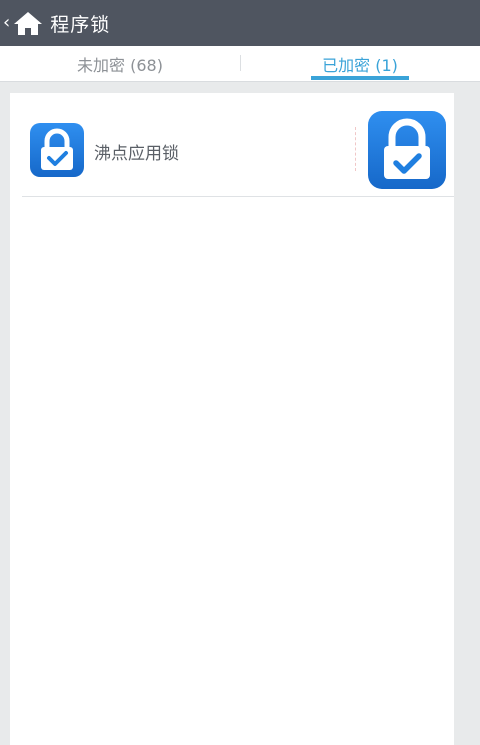 This screenshot has width=480, height=745. What do you see at coordinates (136, 154) in the screenshot?
I see `app-name: 沸点应用锁` at bounding box center [136, 154].